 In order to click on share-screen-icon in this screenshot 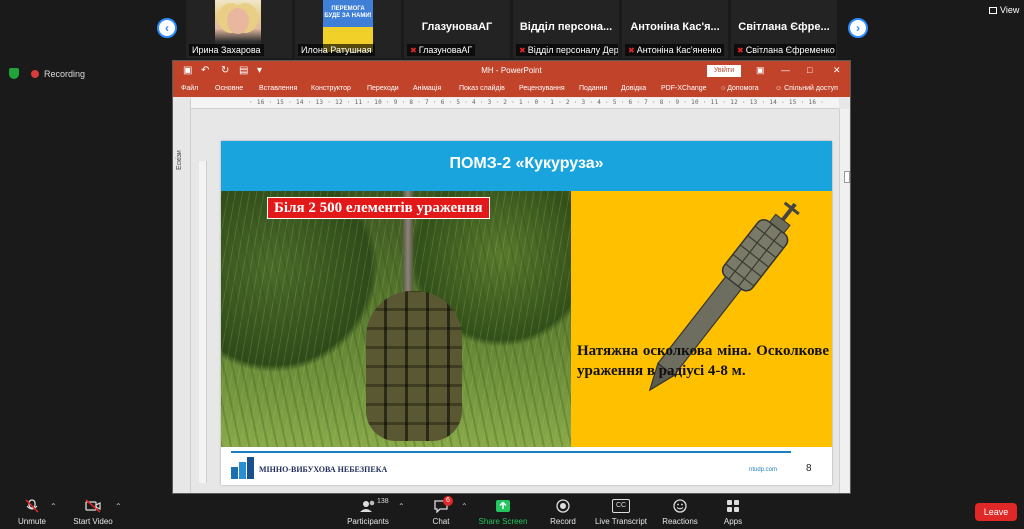, I will do `click(503, 506)`.